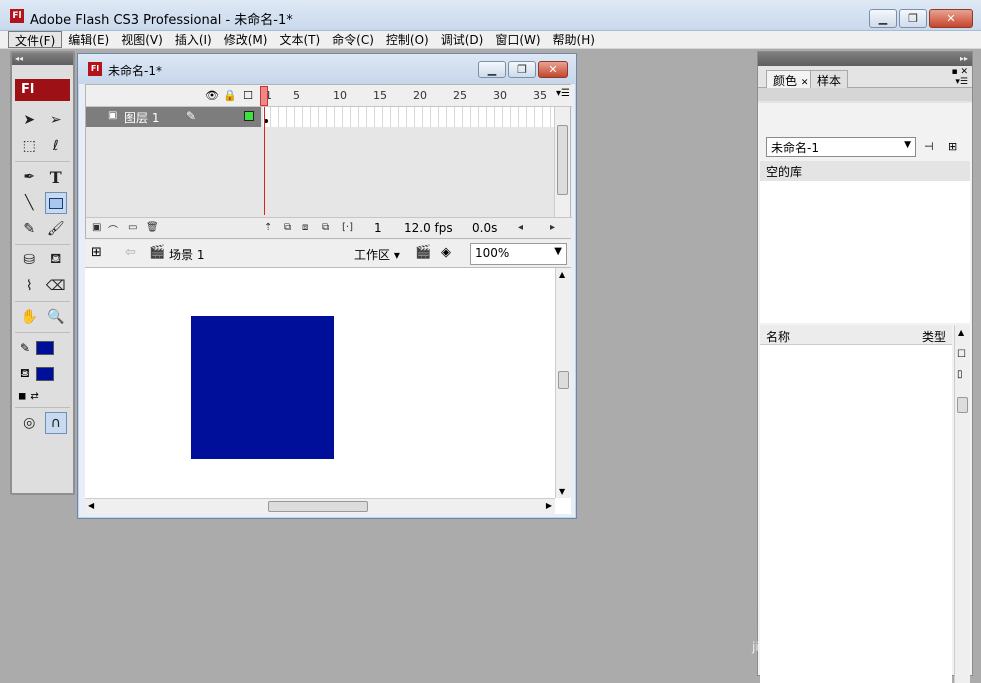 This screenshot has width=981, height=683. Describe the element at coordinates (407, 39) in the screenshot. I see `menu-control: 控制(O)` at that location.